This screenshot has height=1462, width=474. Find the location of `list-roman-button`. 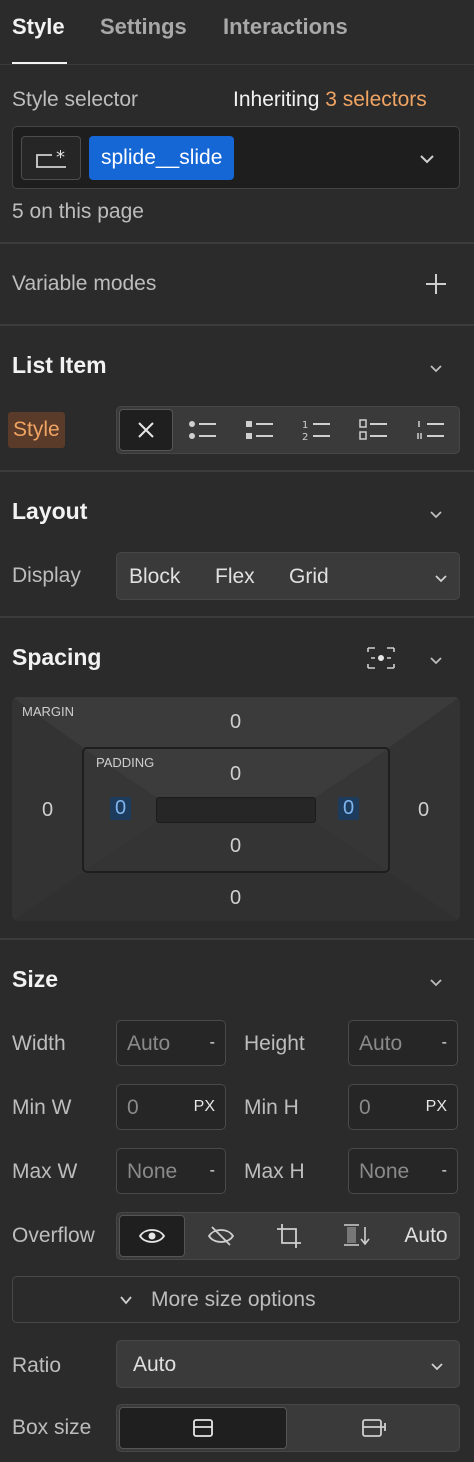

list-roman-button is located at coordinates (431, 430).